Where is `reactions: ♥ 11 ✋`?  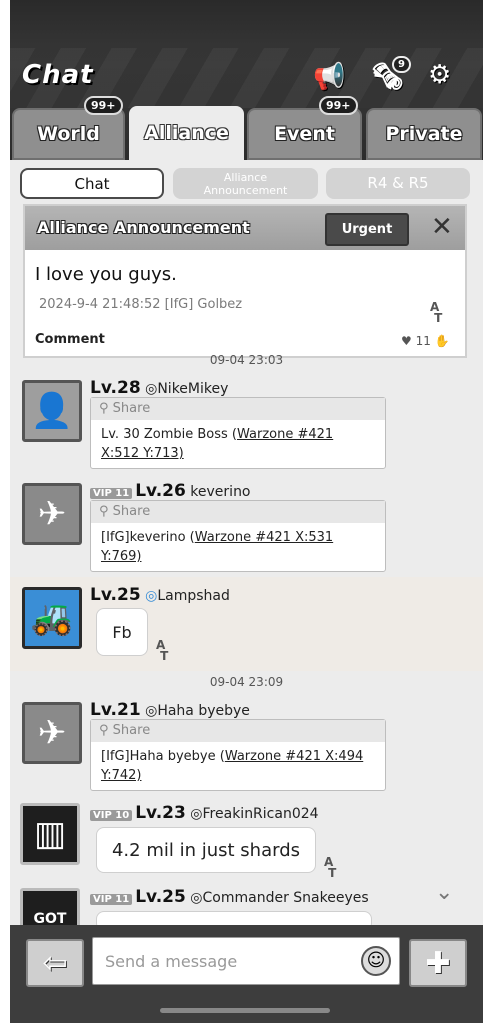
reactions: ♥ 11 ✋ is located at coordinates (425, 341).